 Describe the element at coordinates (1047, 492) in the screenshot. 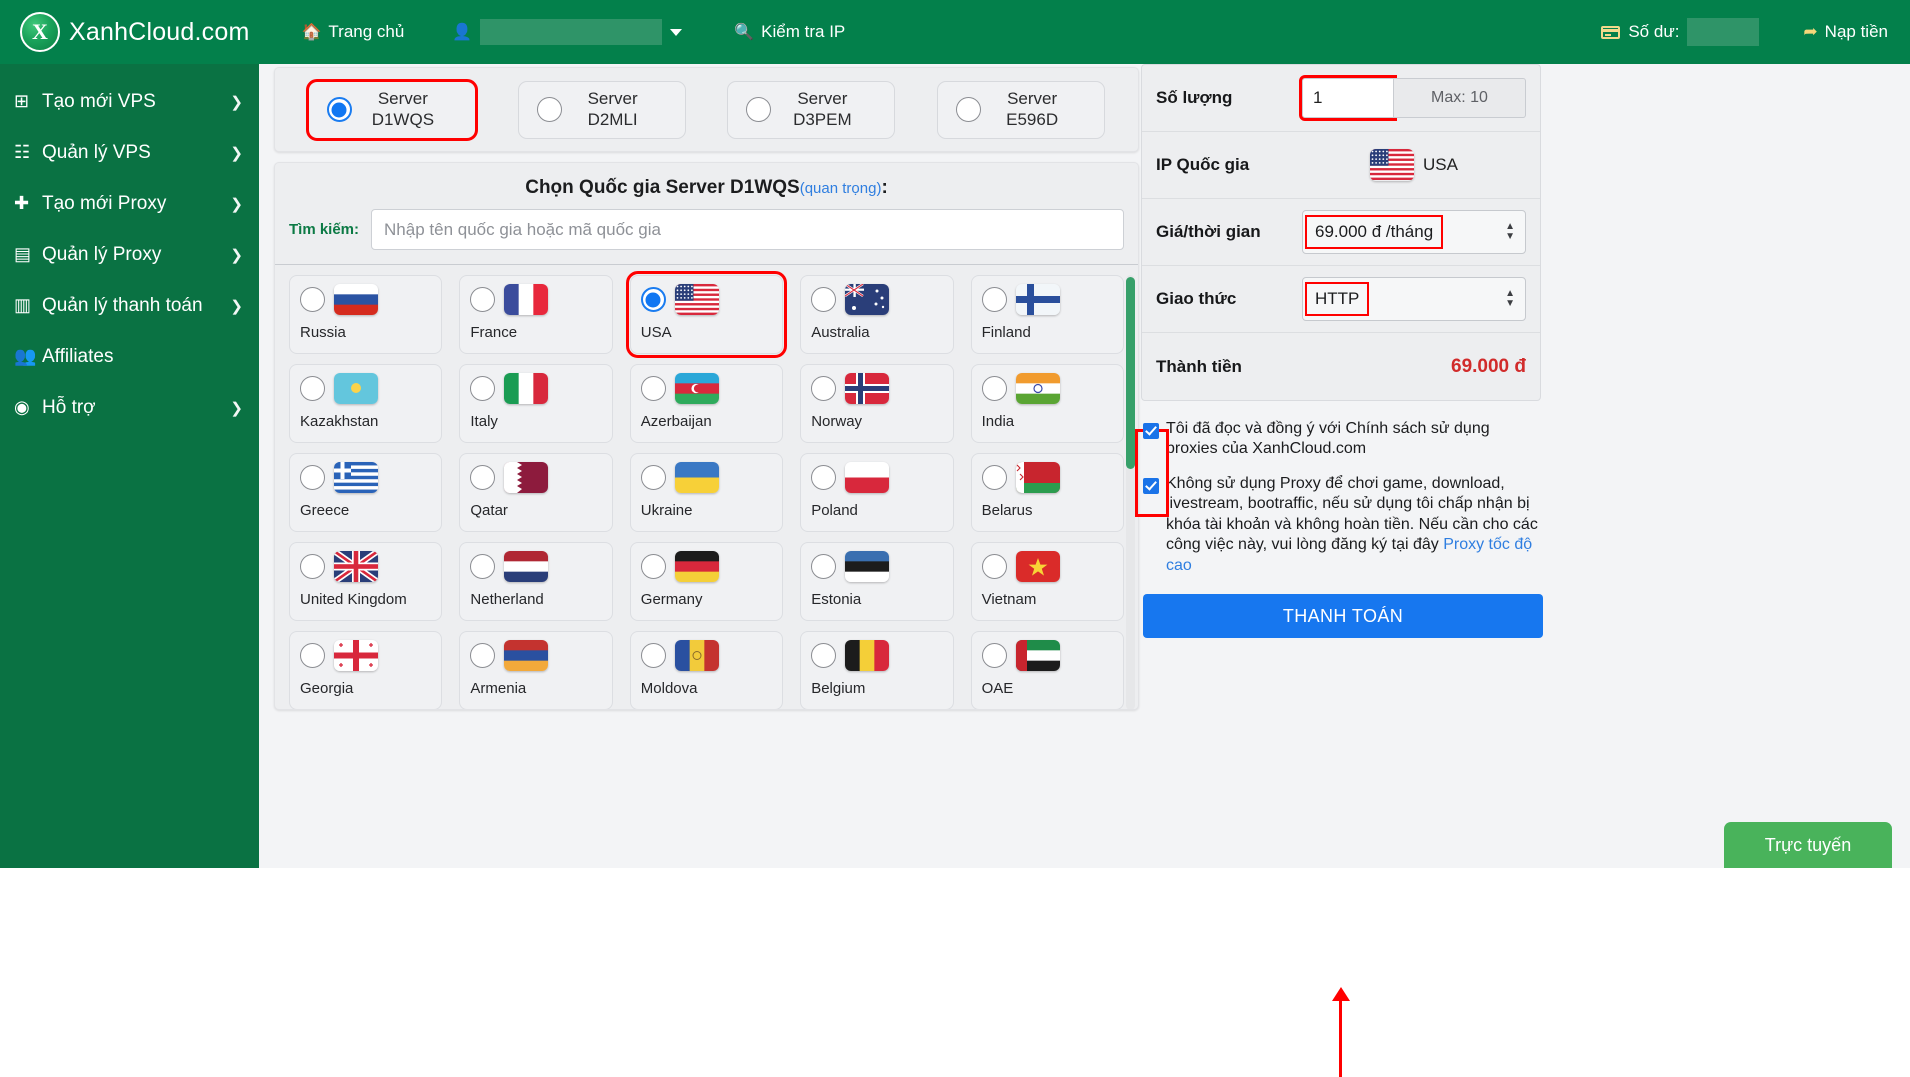

I see `country-option-by: Belarus` at that location.